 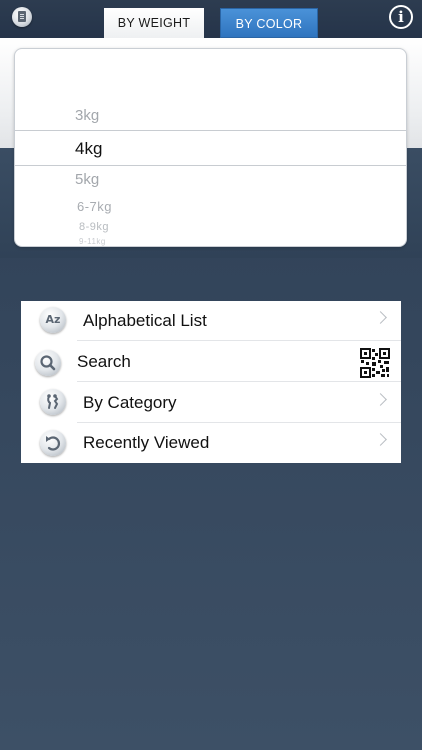 What do you see at coordinates (401, 17) in the screenshot?
I see `info-icon: i` at bounding box center [401, 17].